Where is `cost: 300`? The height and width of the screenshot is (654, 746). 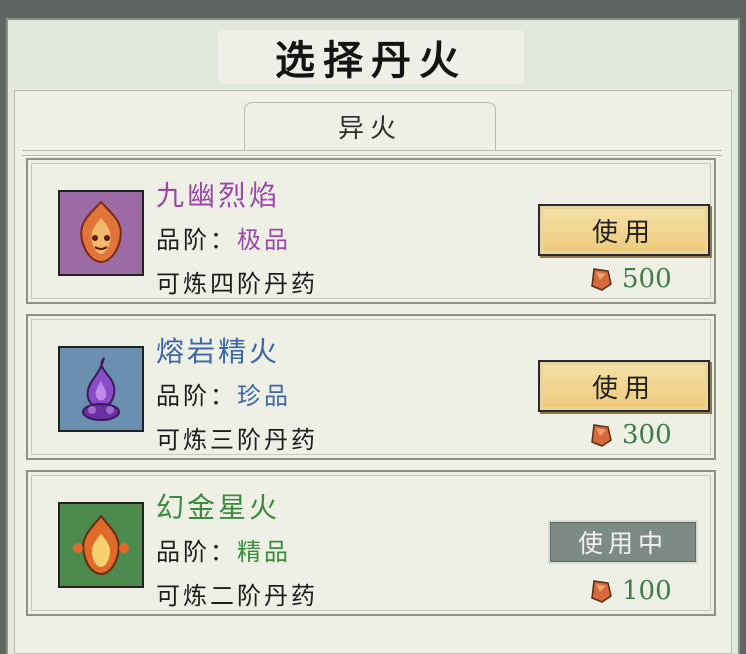
cost: 300 is located at coordinates (630, 435).